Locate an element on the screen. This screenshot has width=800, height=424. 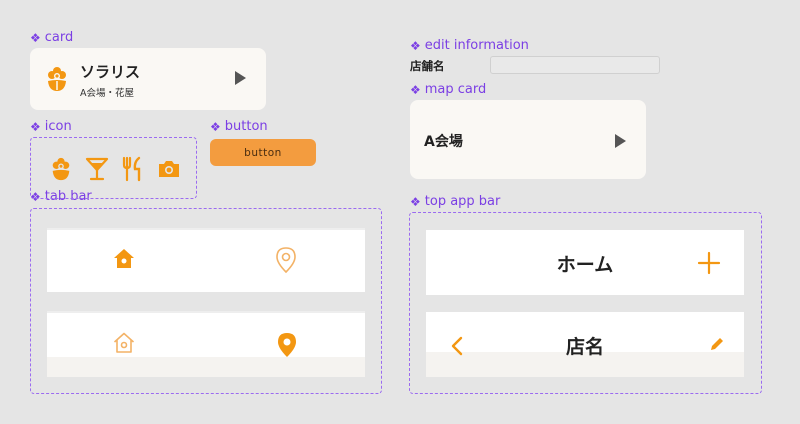
pencil-icon is located at coordinates (717, 346).